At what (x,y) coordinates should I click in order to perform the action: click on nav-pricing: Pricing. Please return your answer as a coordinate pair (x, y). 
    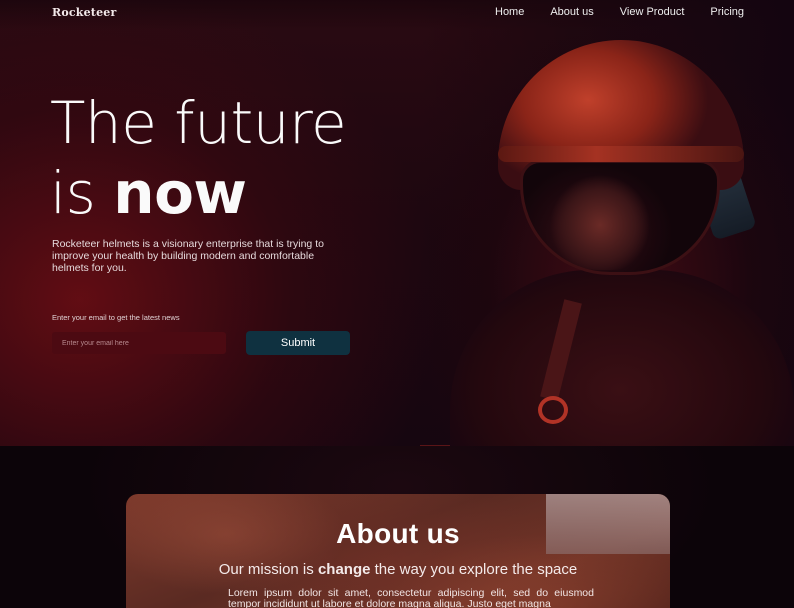
    Looking at the image, I should click on (727, 12).